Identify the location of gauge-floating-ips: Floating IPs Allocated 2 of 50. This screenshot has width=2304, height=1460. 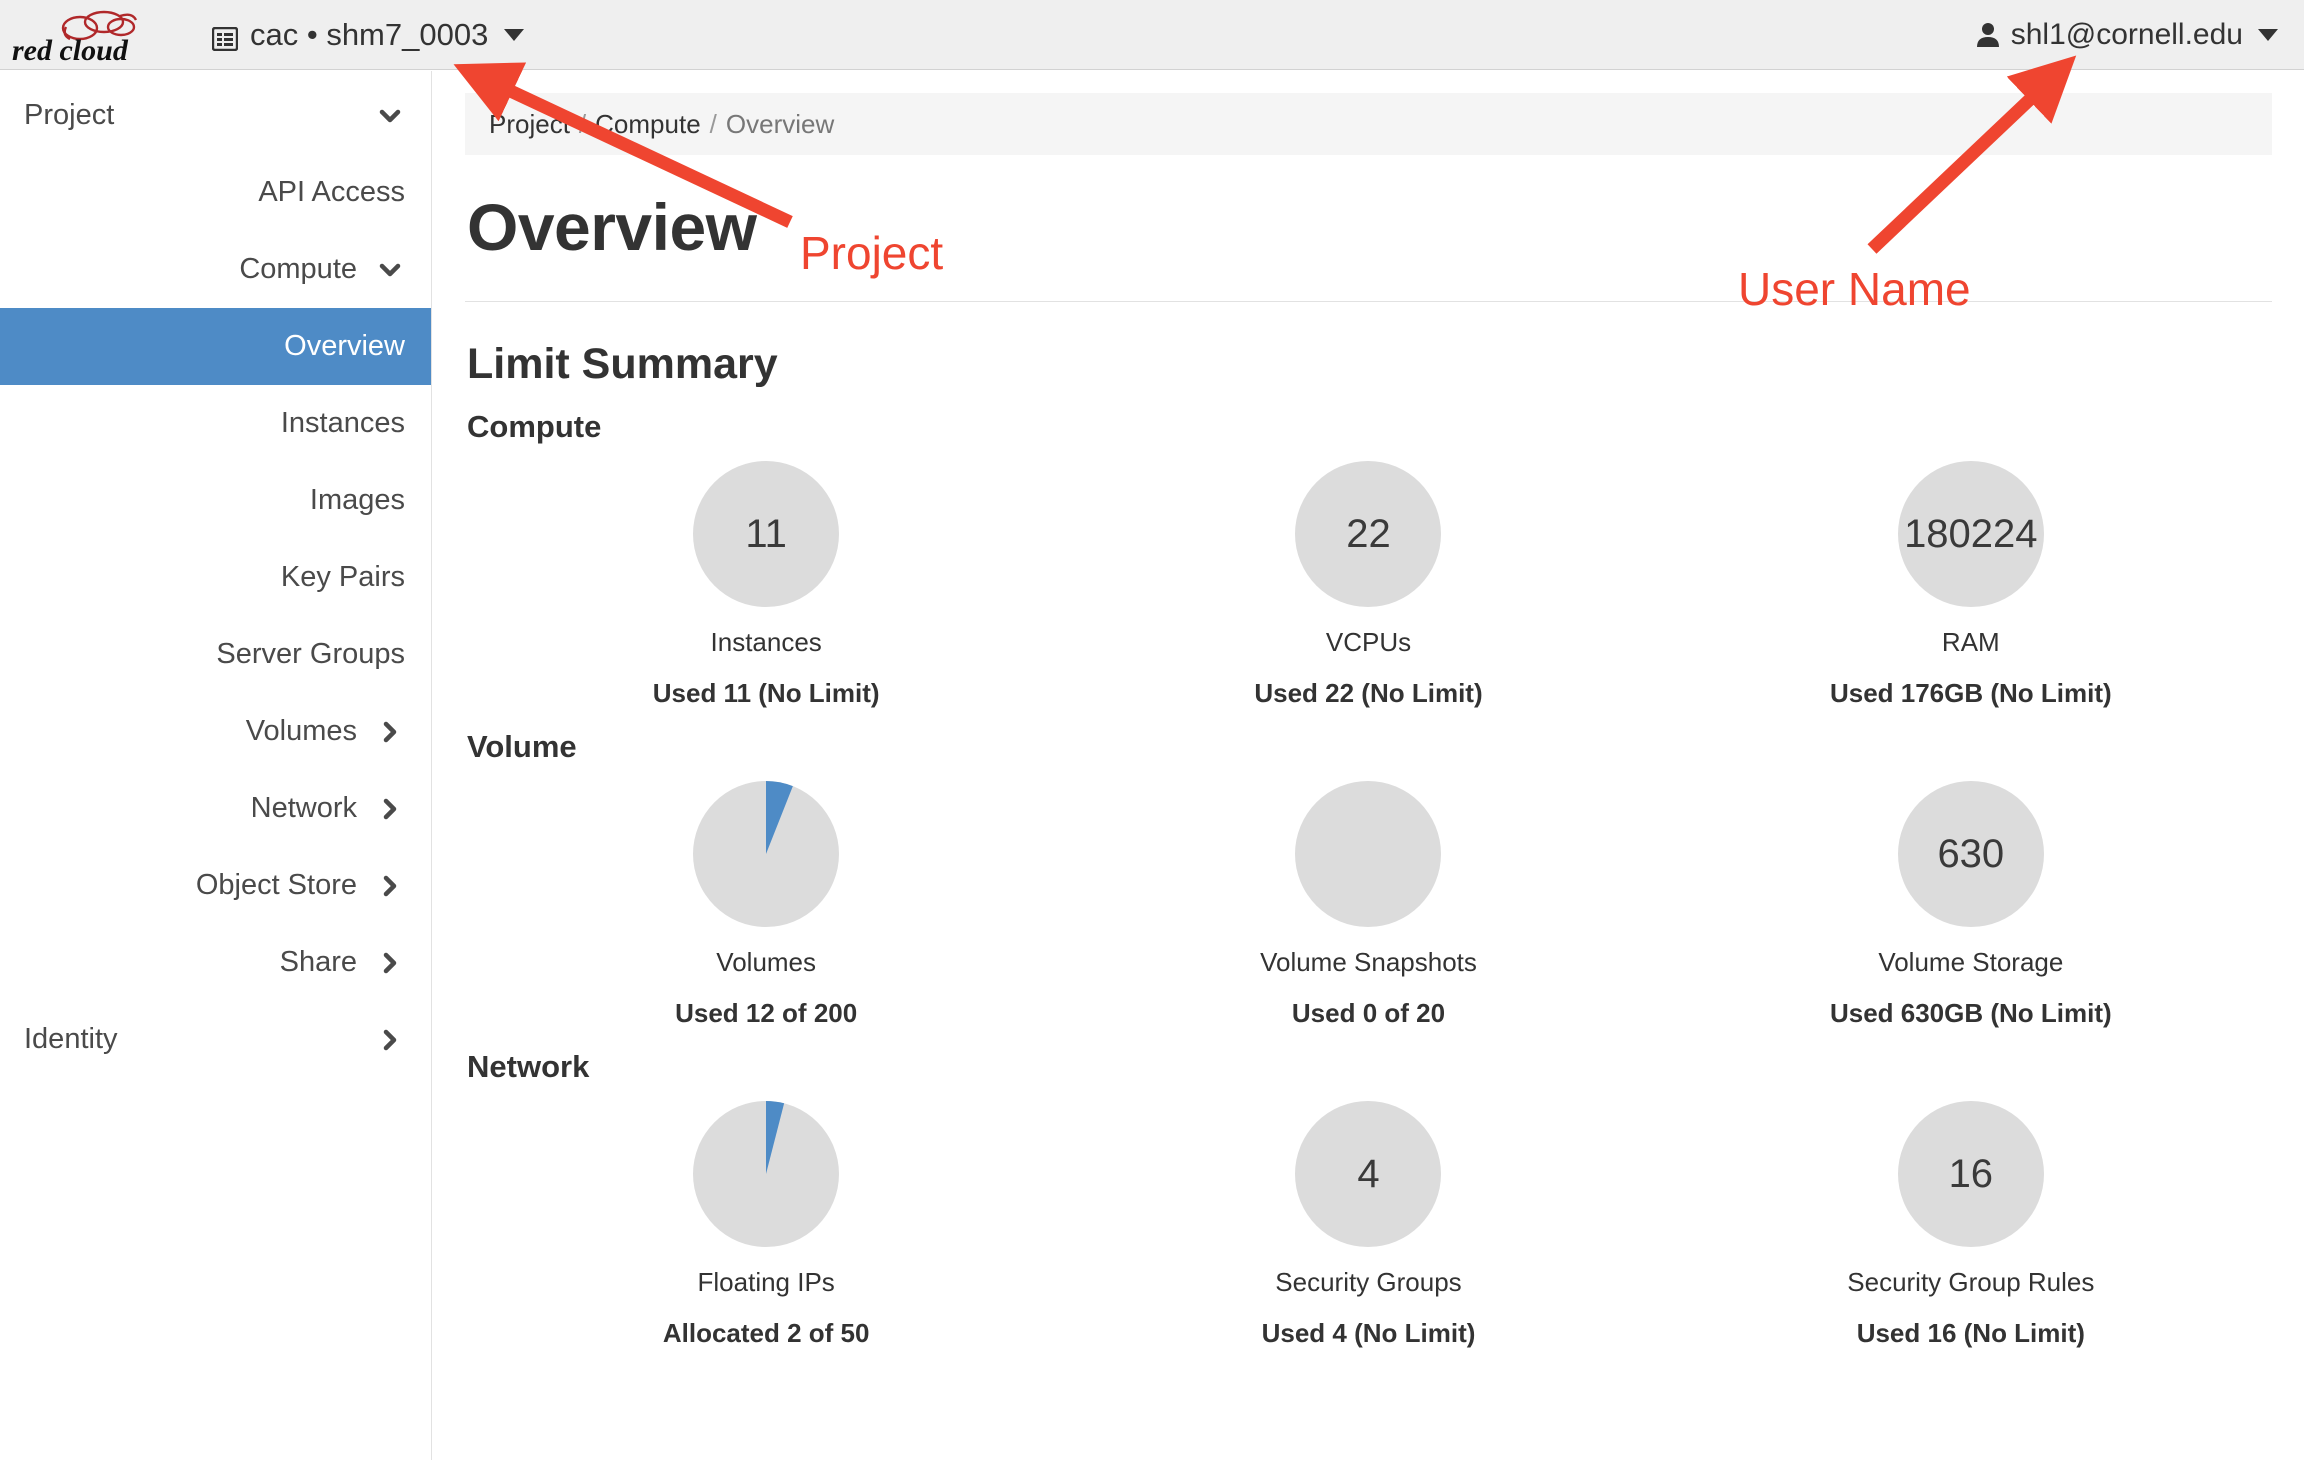
(766, 1225).